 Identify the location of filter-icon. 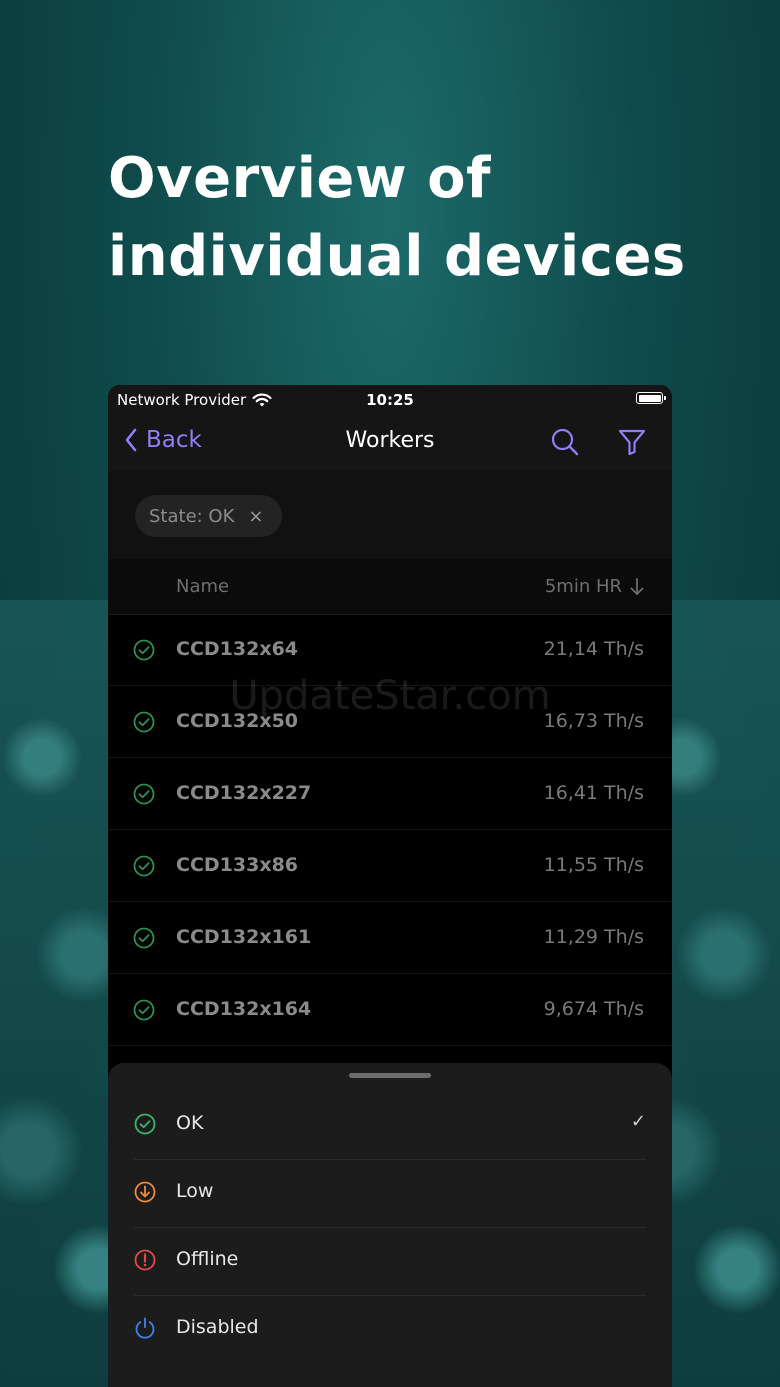
(632, 442).